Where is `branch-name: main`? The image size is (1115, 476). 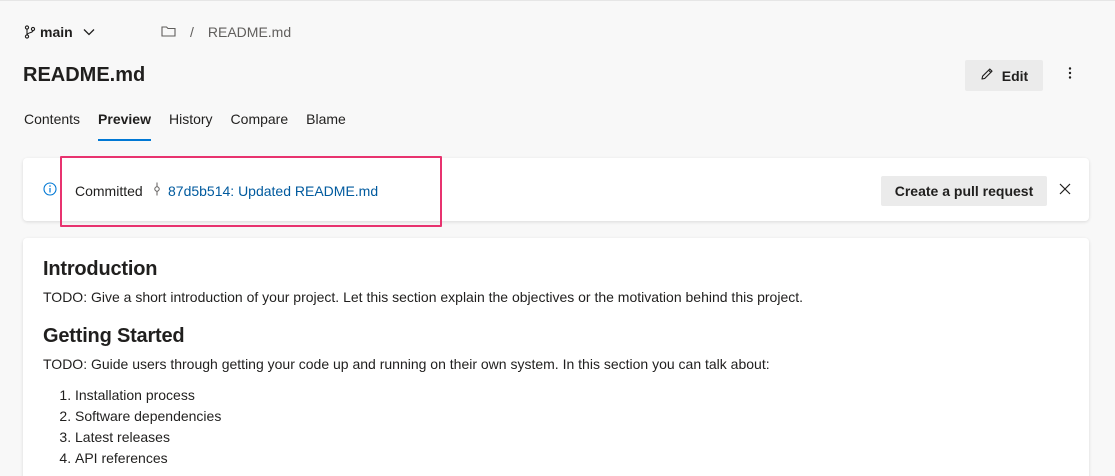 branch-name: main is located at coordinates (56, 32).